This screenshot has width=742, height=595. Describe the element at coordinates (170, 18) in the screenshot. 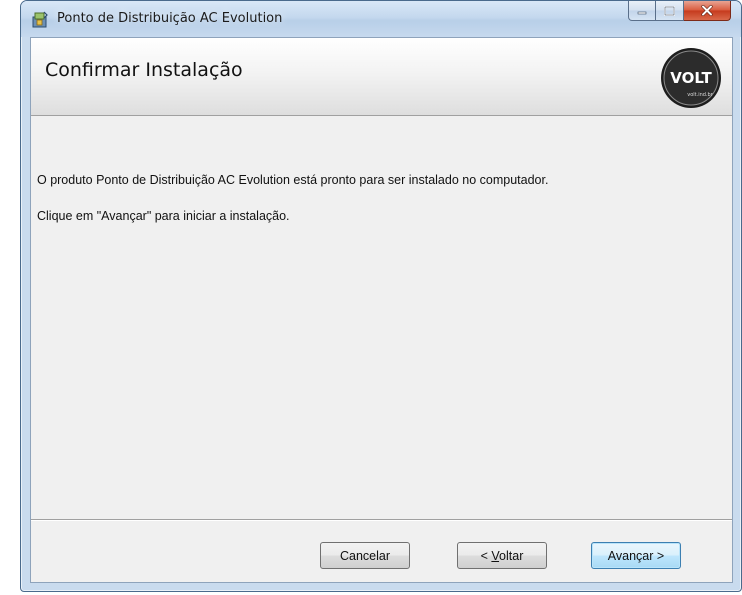

I see `window-title: Ponto de Distribuição AC Evolution` at that location.